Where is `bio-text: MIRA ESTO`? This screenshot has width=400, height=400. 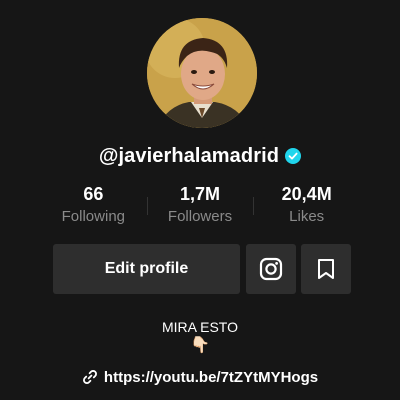
bio-text: MIRA ESTO is located at coordinates (200, 327).